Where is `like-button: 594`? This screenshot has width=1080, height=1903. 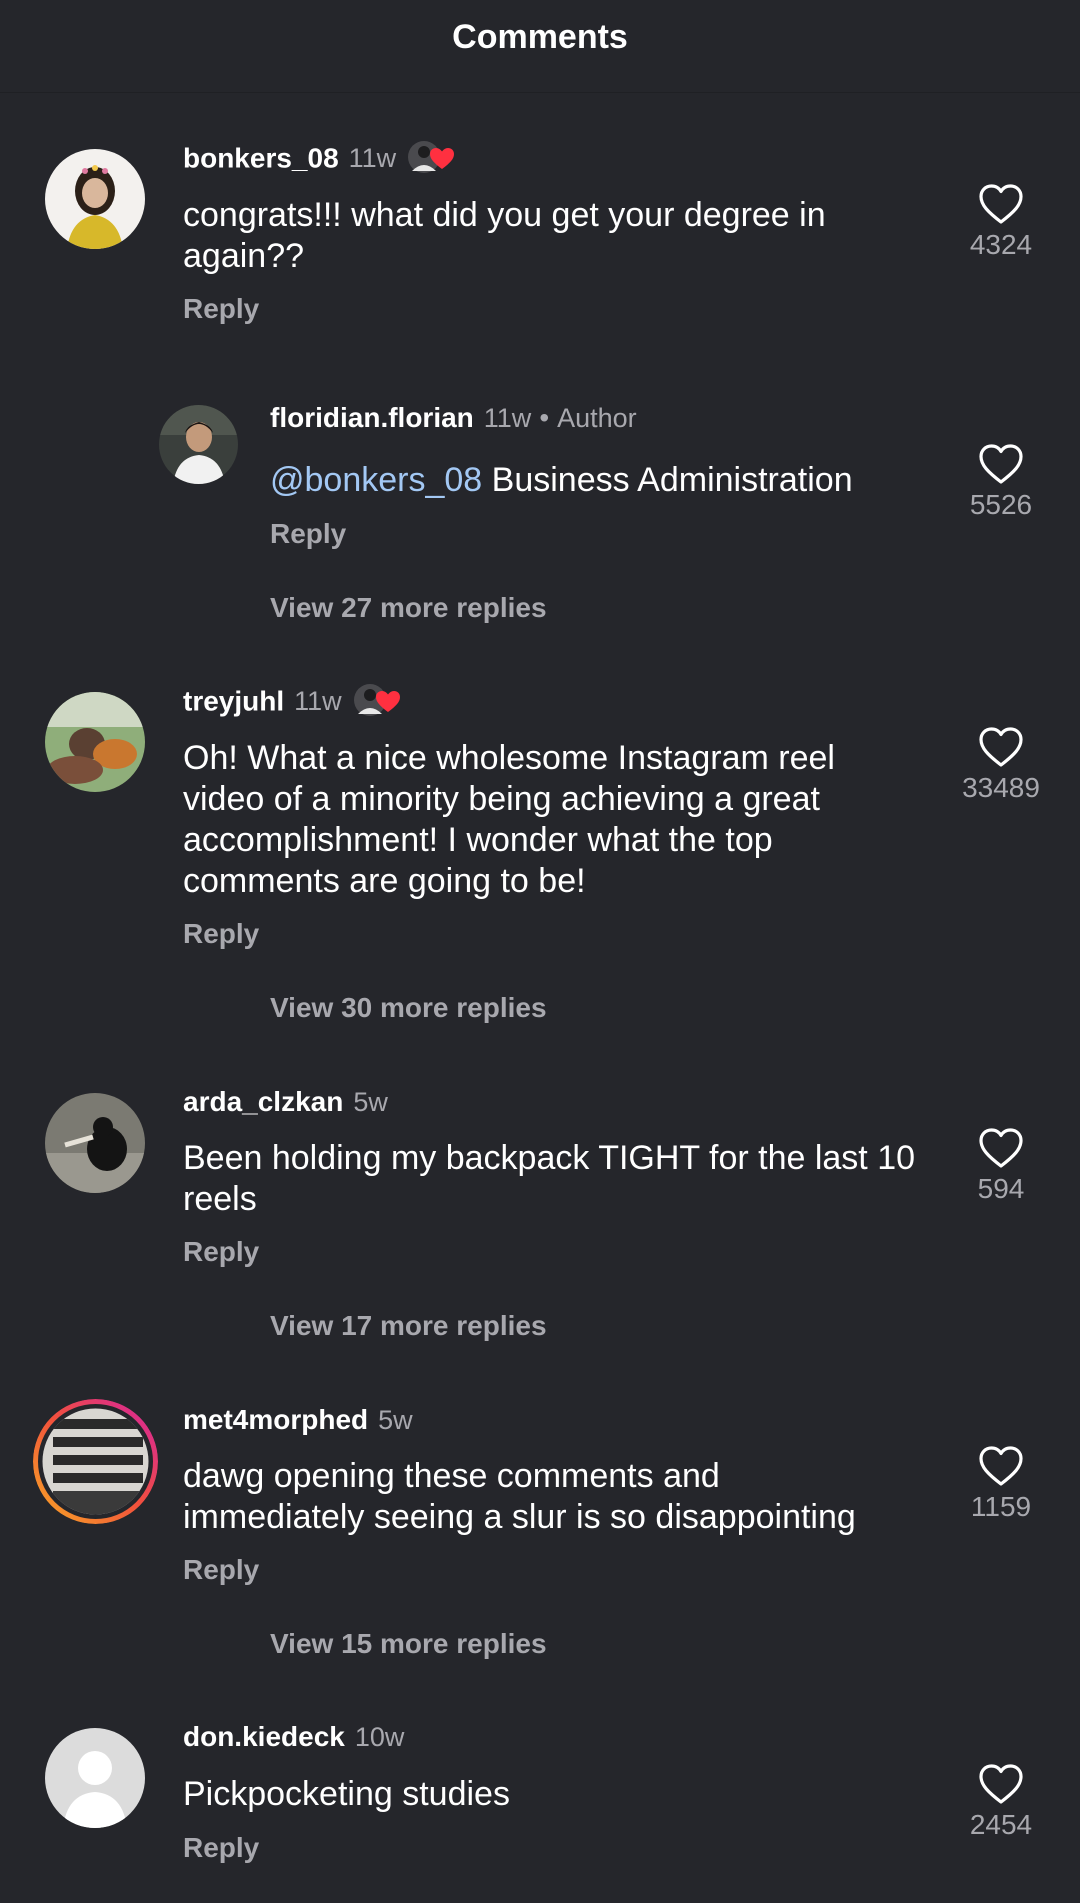
like-button: 594 is located at coordinates (1001, 1166).